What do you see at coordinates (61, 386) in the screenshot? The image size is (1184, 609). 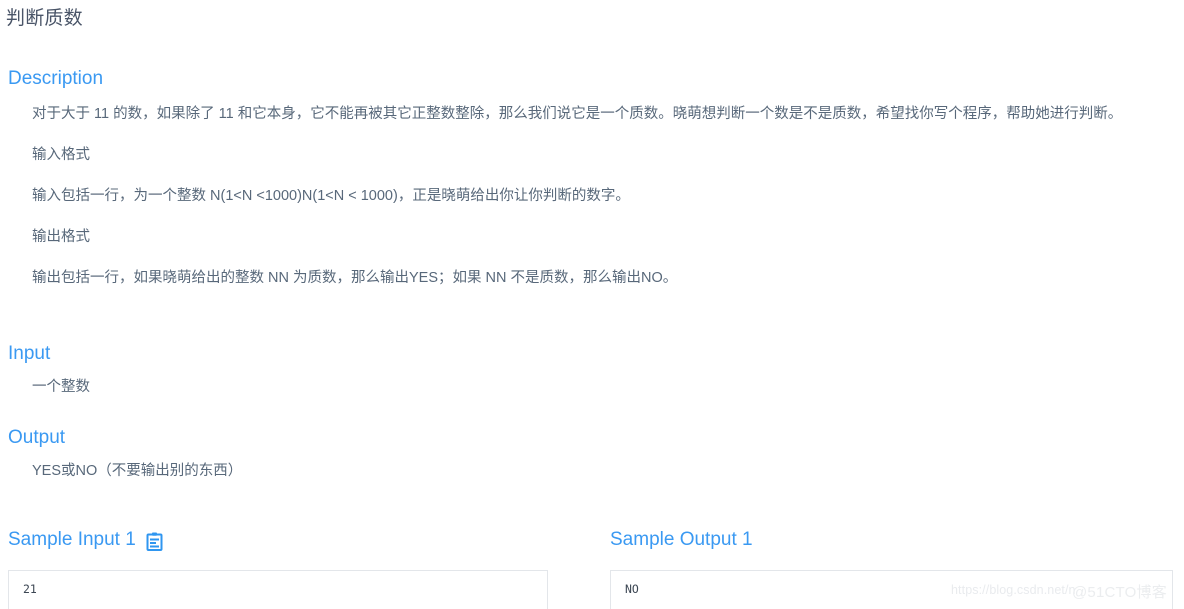 I see `input-description-text: 一个整数` at bounding box center [61, 386].